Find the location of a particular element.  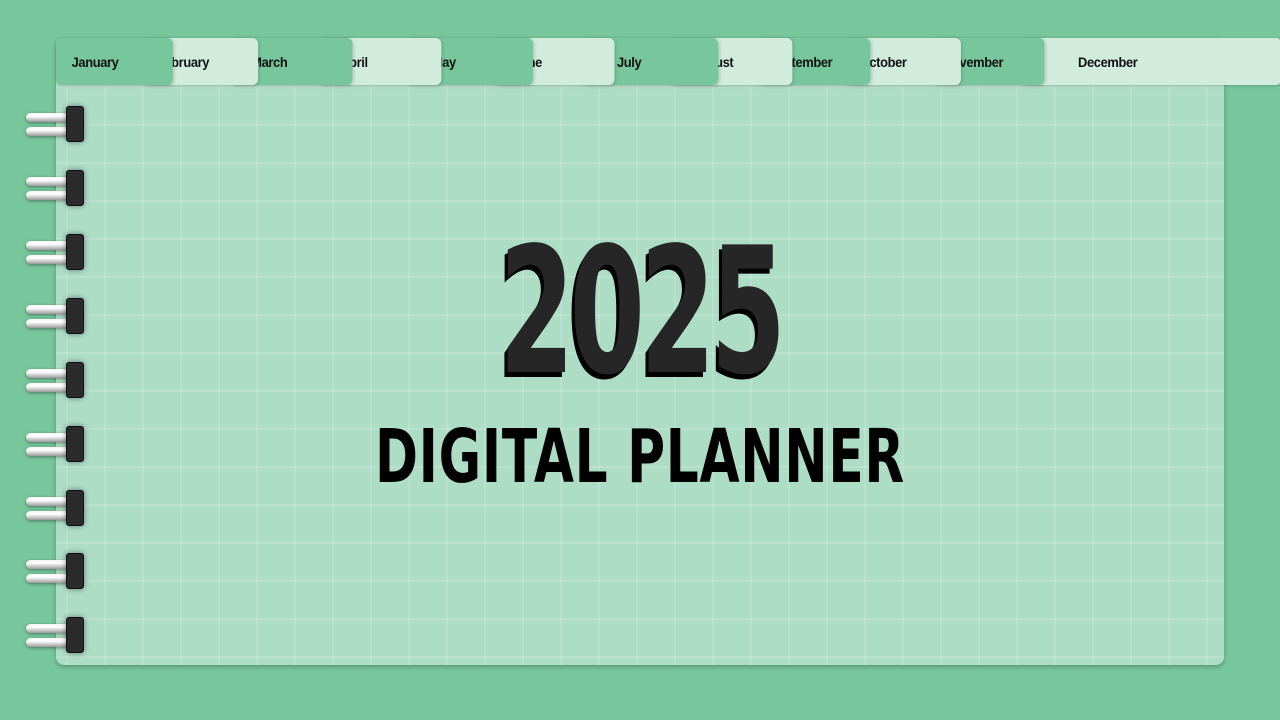

cover-title: DIGITAL PLANNER is located at coordinates (640, 457).